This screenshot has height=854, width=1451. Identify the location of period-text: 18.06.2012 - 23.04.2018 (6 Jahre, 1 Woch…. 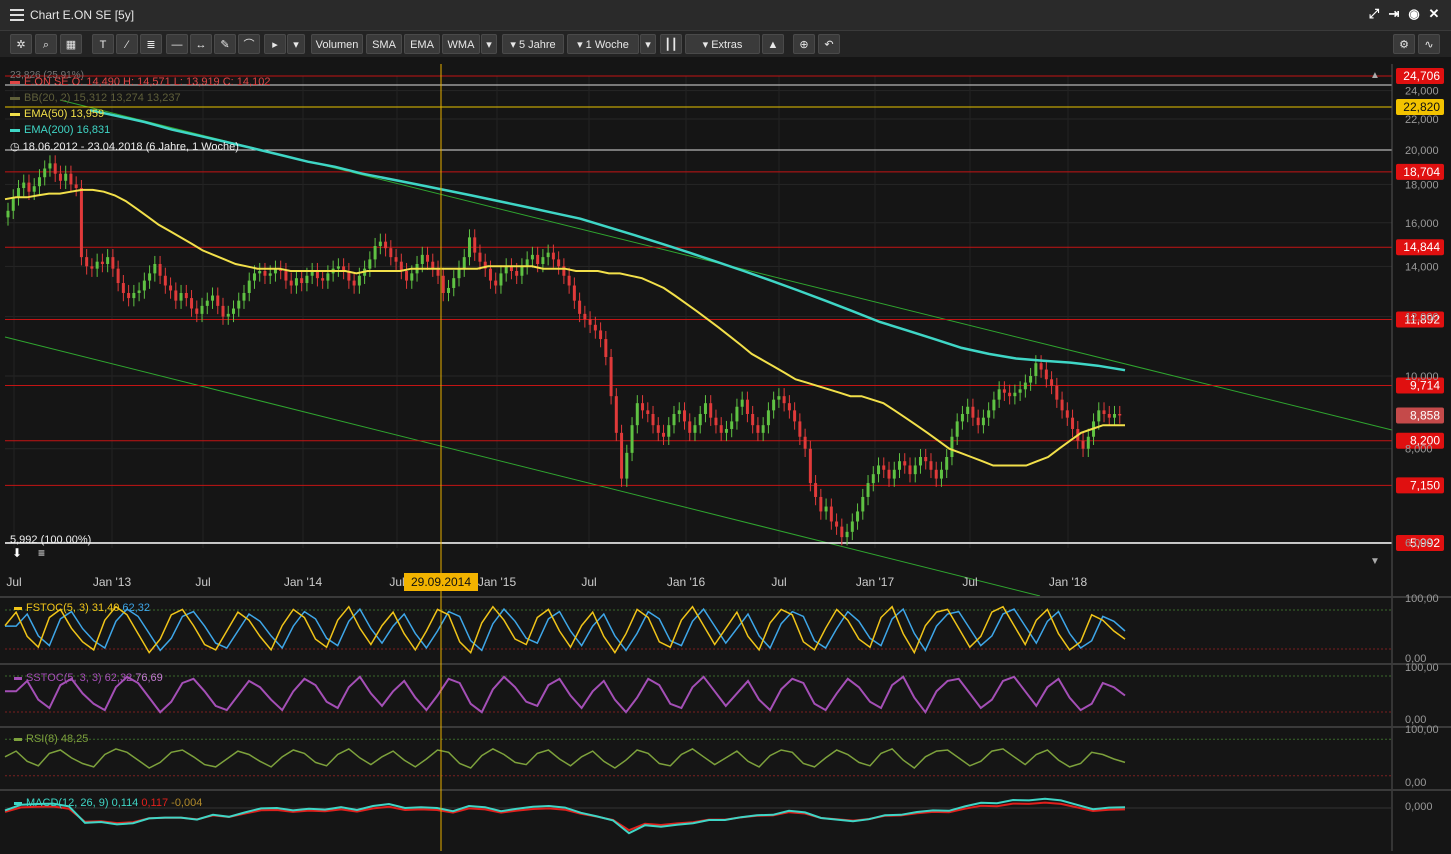
(130, 147).